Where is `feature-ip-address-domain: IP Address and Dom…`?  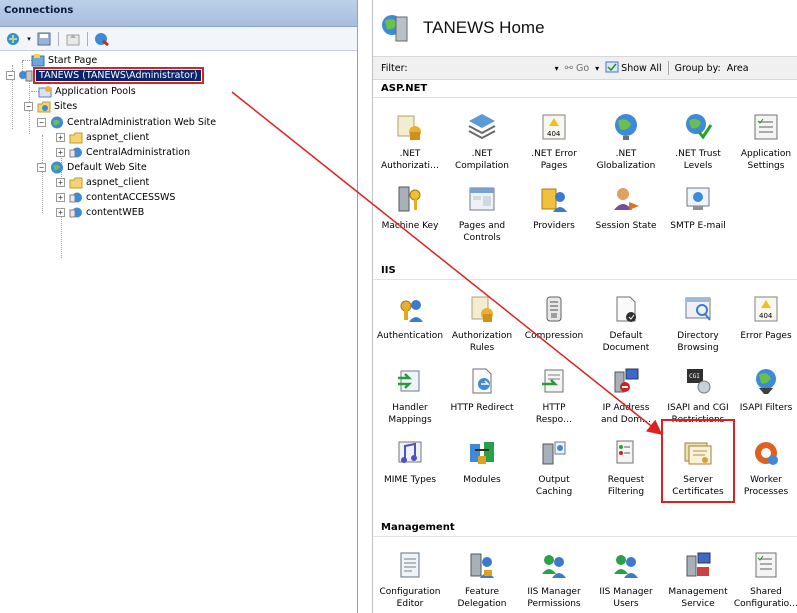
feature-ip-address-domain: IP Address and Dom… is located at coordinates (626, 402).